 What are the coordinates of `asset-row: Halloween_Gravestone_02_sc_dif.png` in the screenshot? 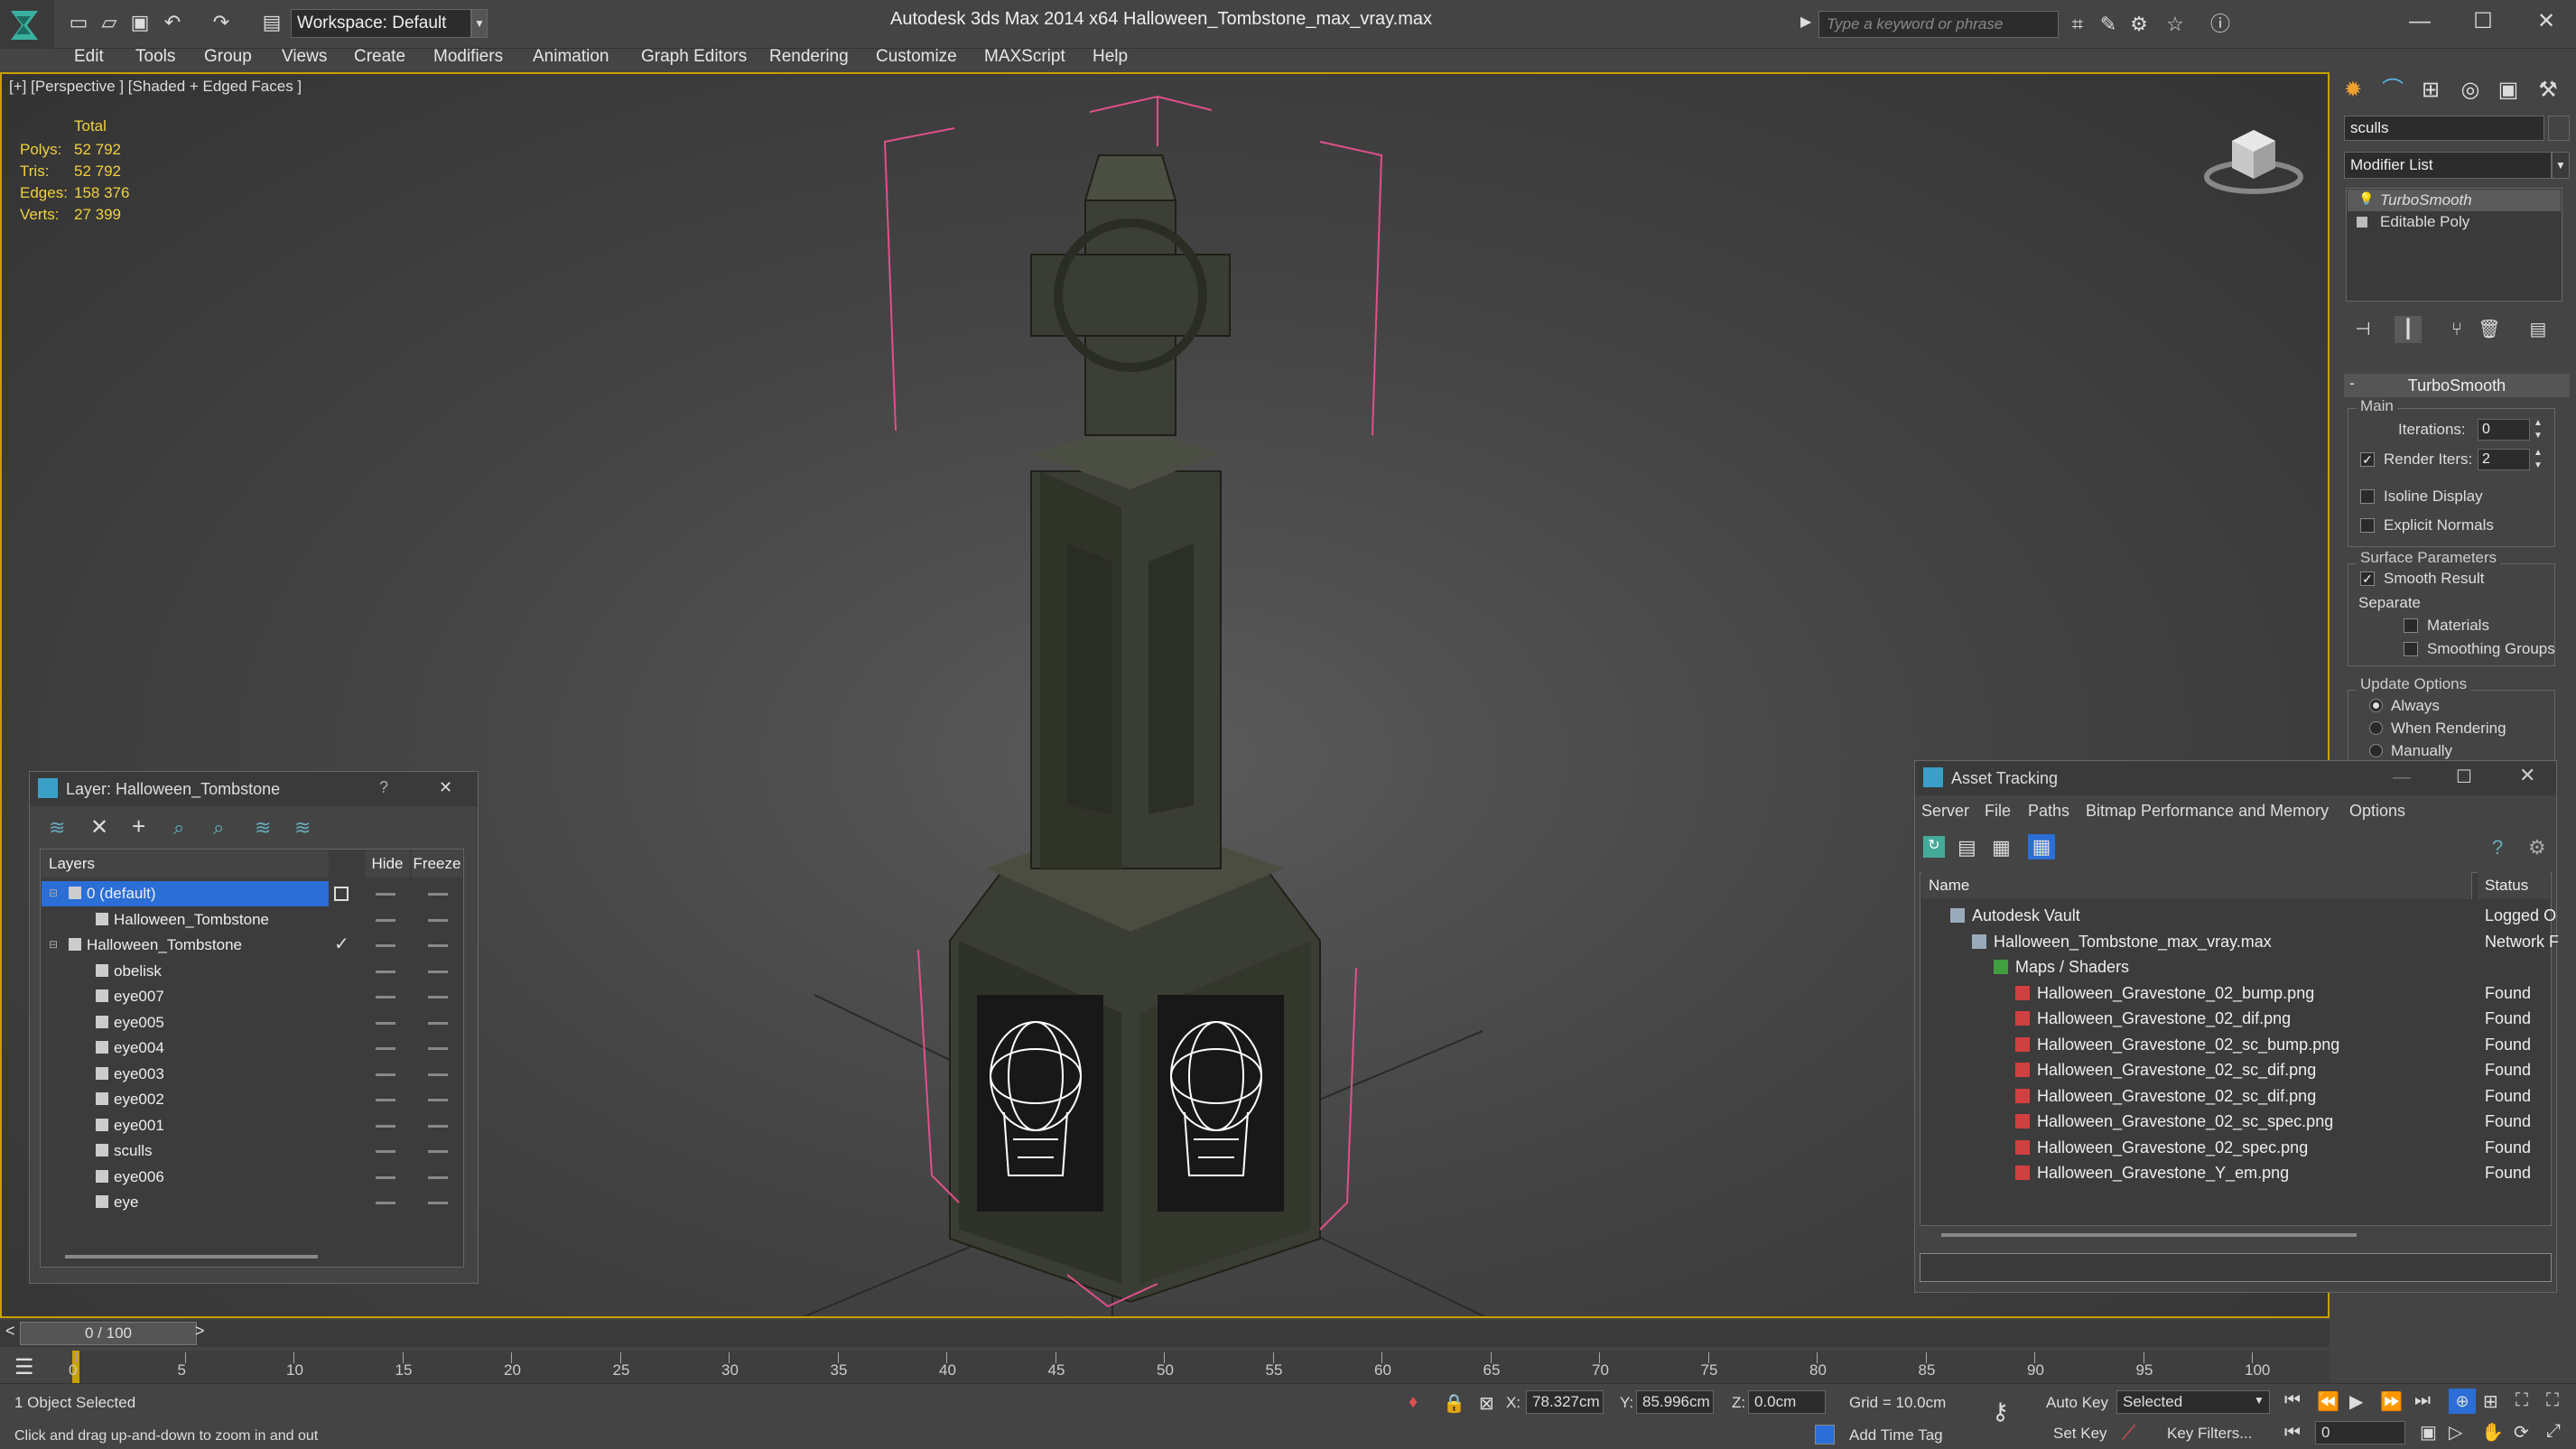 It's located at (2176, 1096).